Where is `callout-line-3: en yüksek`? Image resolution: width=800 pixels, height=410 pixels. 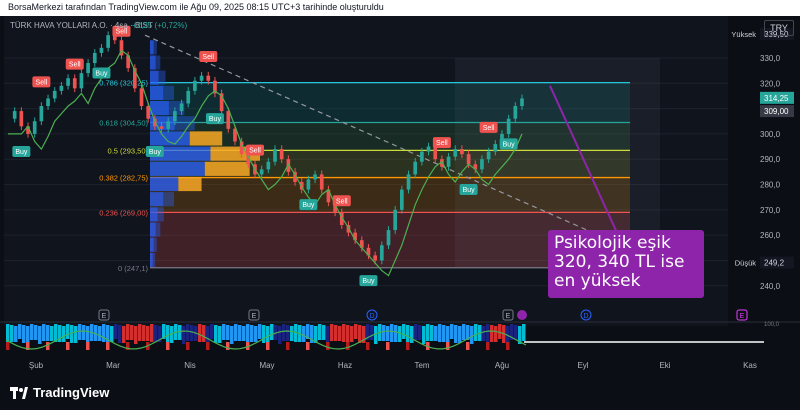 callout-line-3: en yüksek is located at coordinates (597, 281).